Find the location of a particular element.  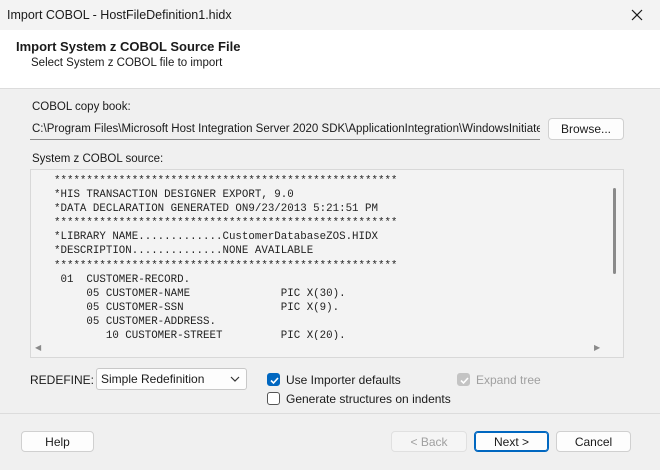

close-icon is located at coordinates (637, 15).